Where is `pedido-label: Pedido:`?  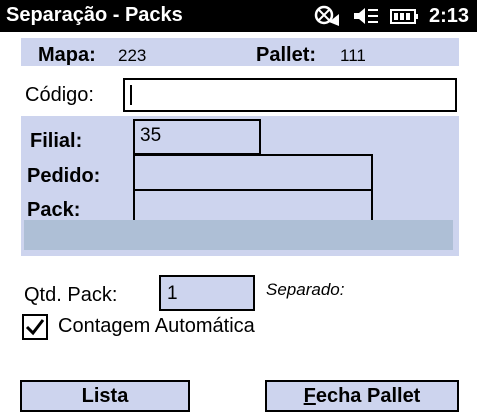
pedido-label: Pedido: is located at coordinates (64, 176).